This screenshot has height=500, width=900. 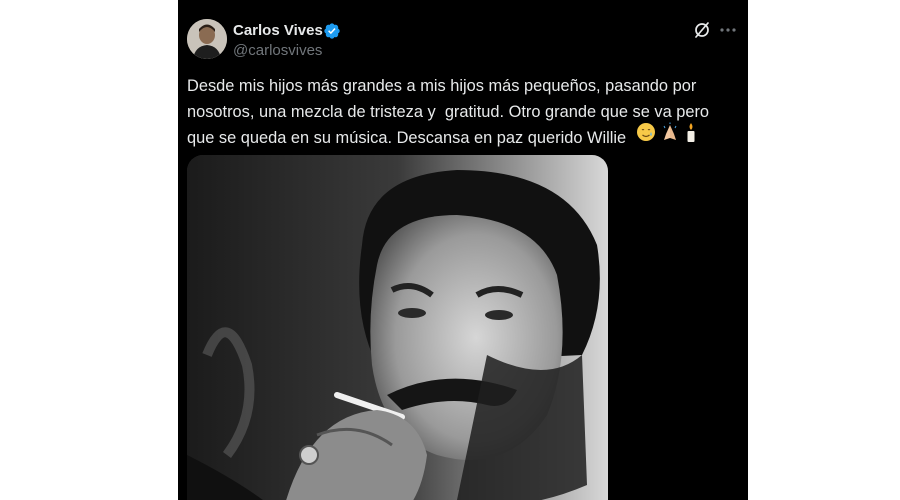 I want to click on grok-icon, so click(x=702, y=30).